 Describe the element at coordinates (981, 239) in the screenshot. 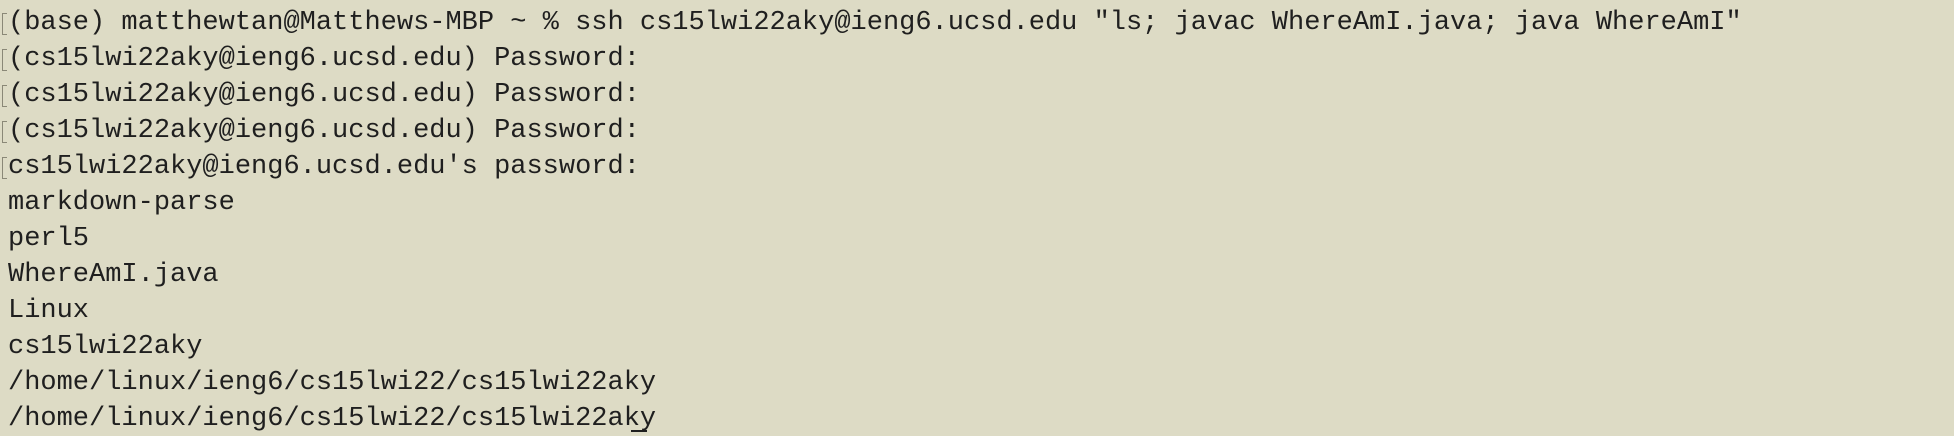

I see `terminal-line-output: perl5` at that location.